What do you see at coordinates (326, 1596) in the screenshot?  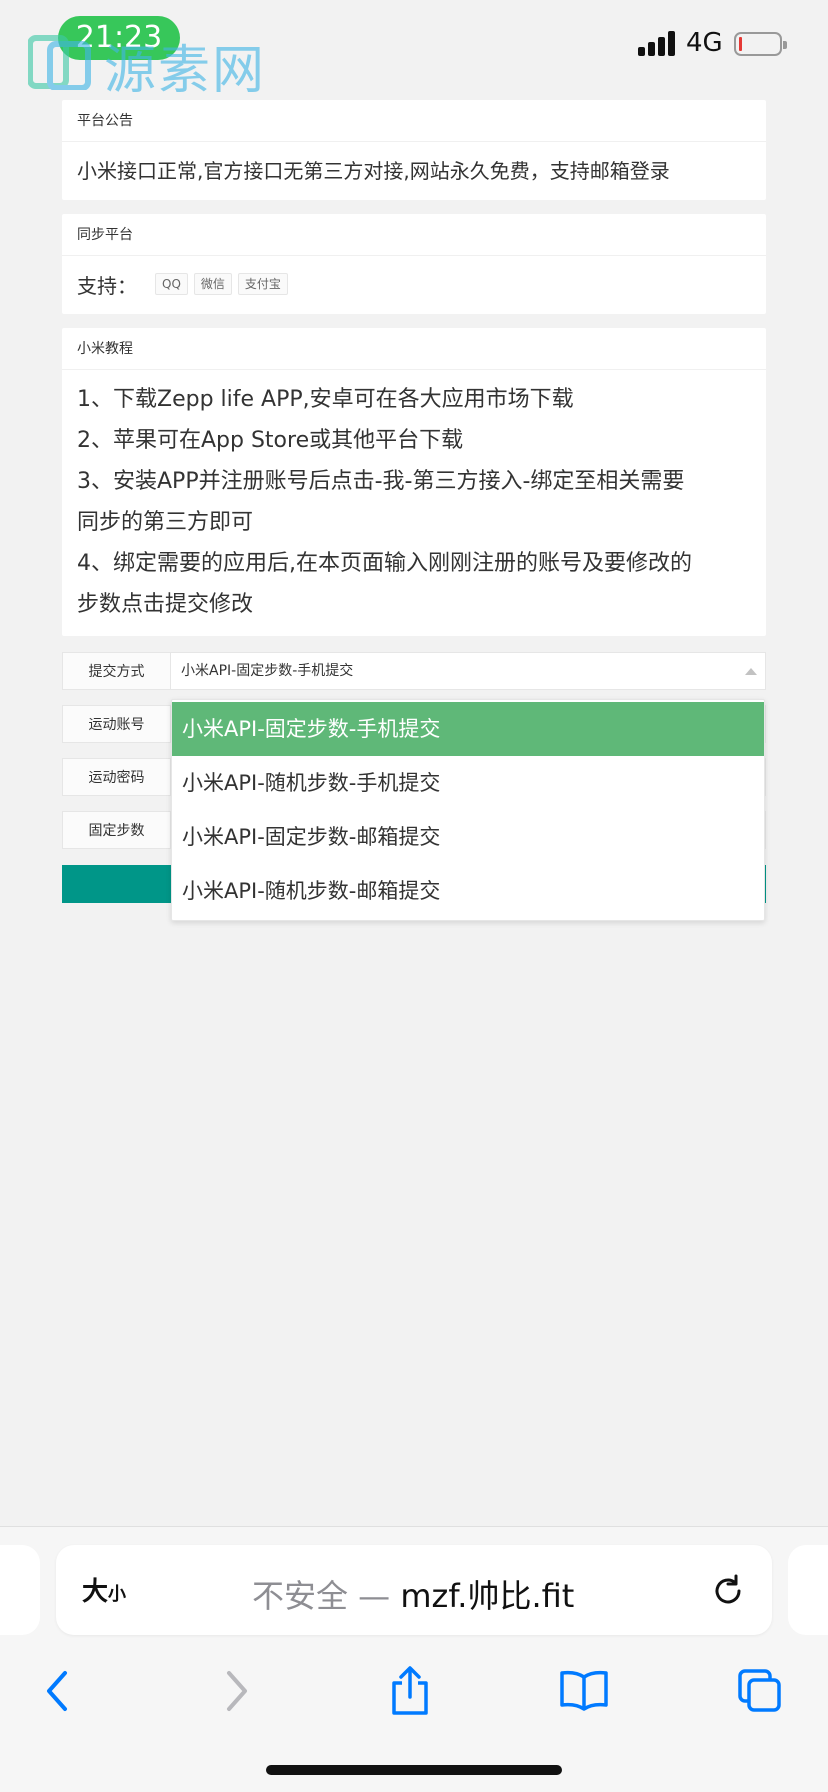 I see `insecure-label: 不安全 —` at bounding box center [326, 1596].